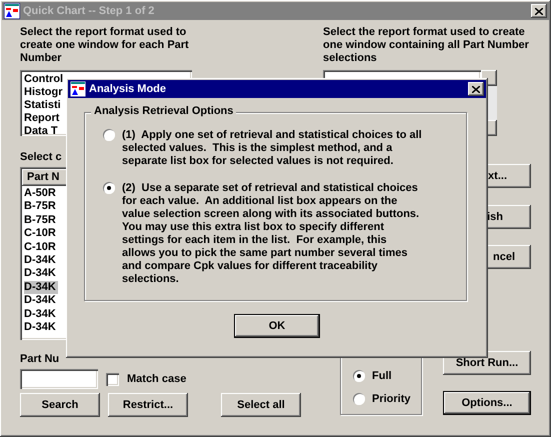 The height and width of the screenshot is (437, 551). What do you see at coordinates (105, 45) in the screenshot?
I see `prompt-text: Select the report format used to create one window for each Part Number` at bounding box center [105, 45].